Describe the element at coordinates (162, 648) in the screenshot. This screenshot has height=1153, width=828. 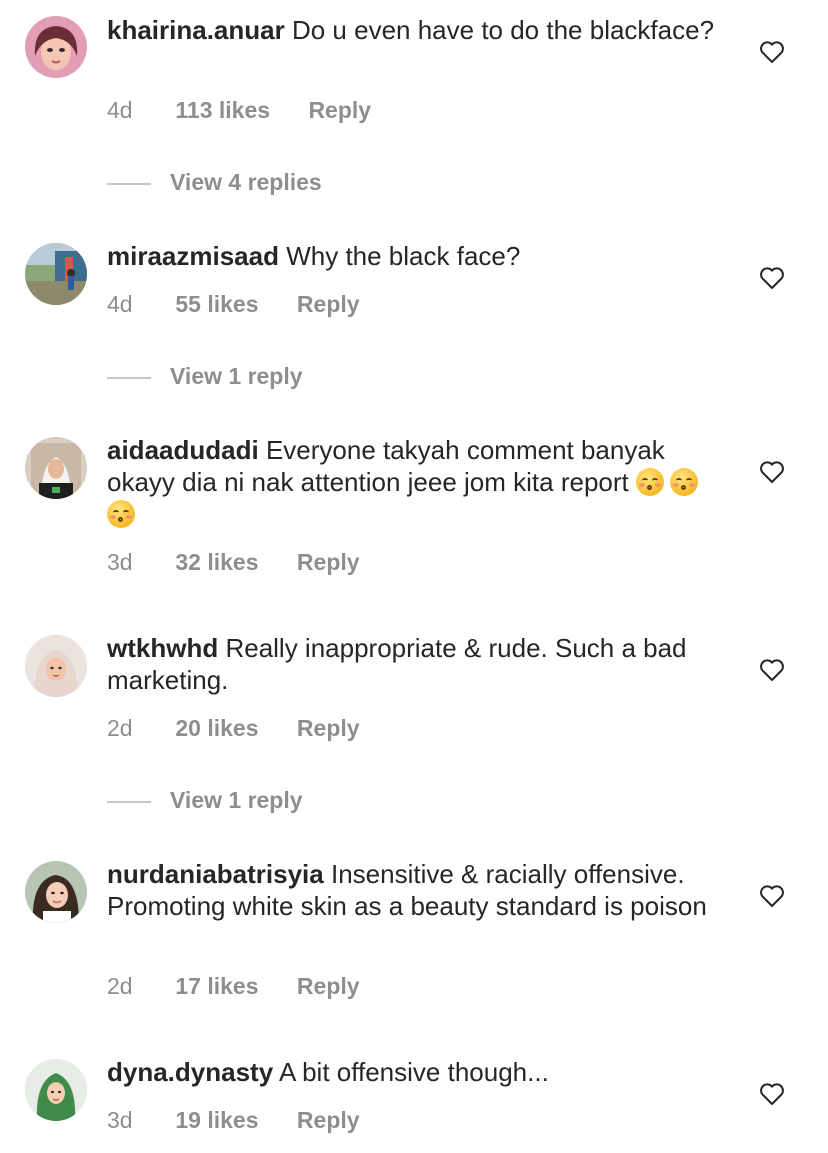
I see `comment-username: wtkhwhd` at that location.